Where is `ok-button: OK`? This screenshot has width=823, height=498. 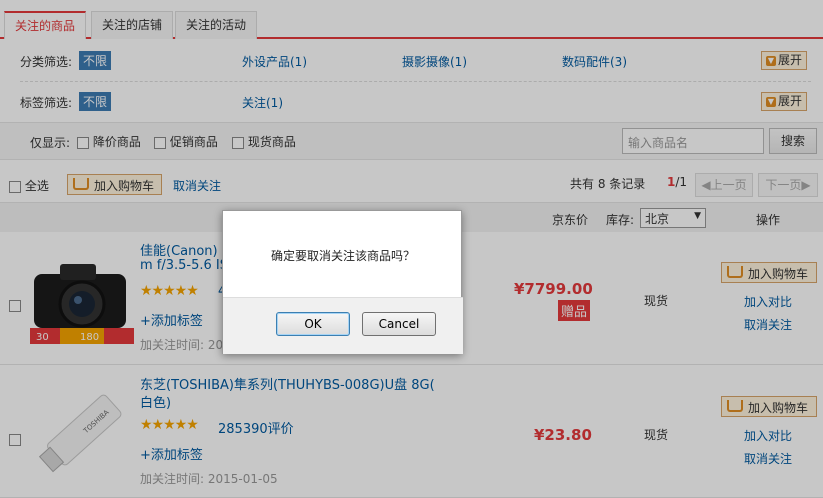
ok-button: OK is located at coordinates (313, 324).